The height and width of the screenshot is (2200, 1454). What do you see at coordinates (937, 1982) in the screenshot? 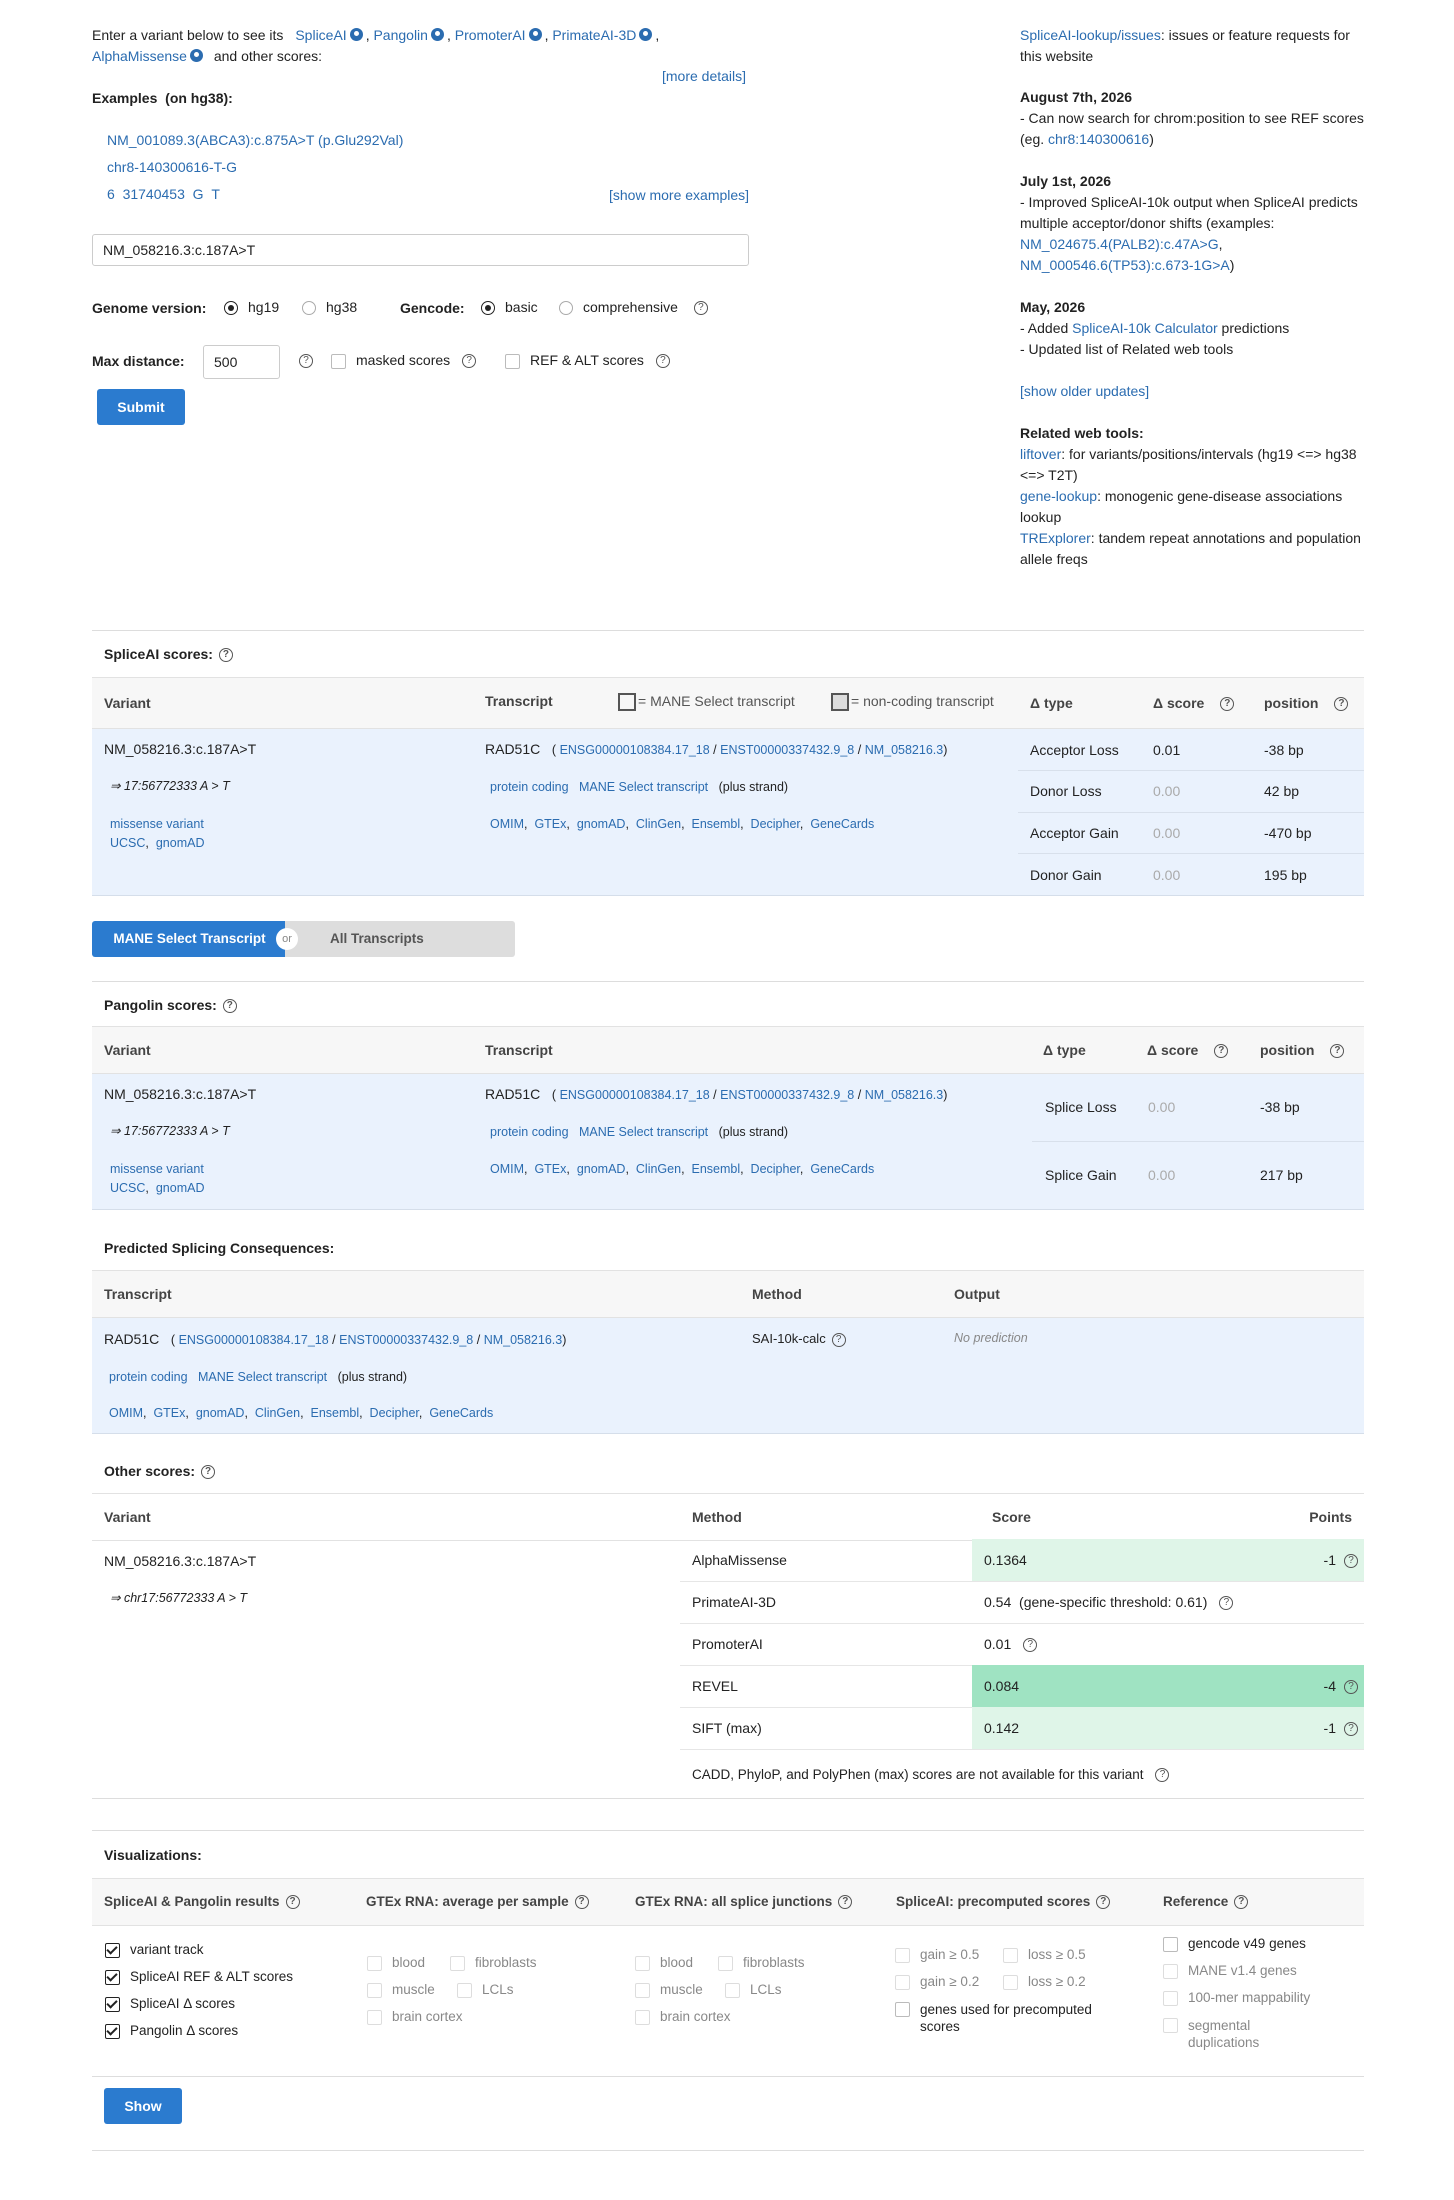
I see `viz-option: gain ≥ 0.2` at bounding box center [937, 1982].